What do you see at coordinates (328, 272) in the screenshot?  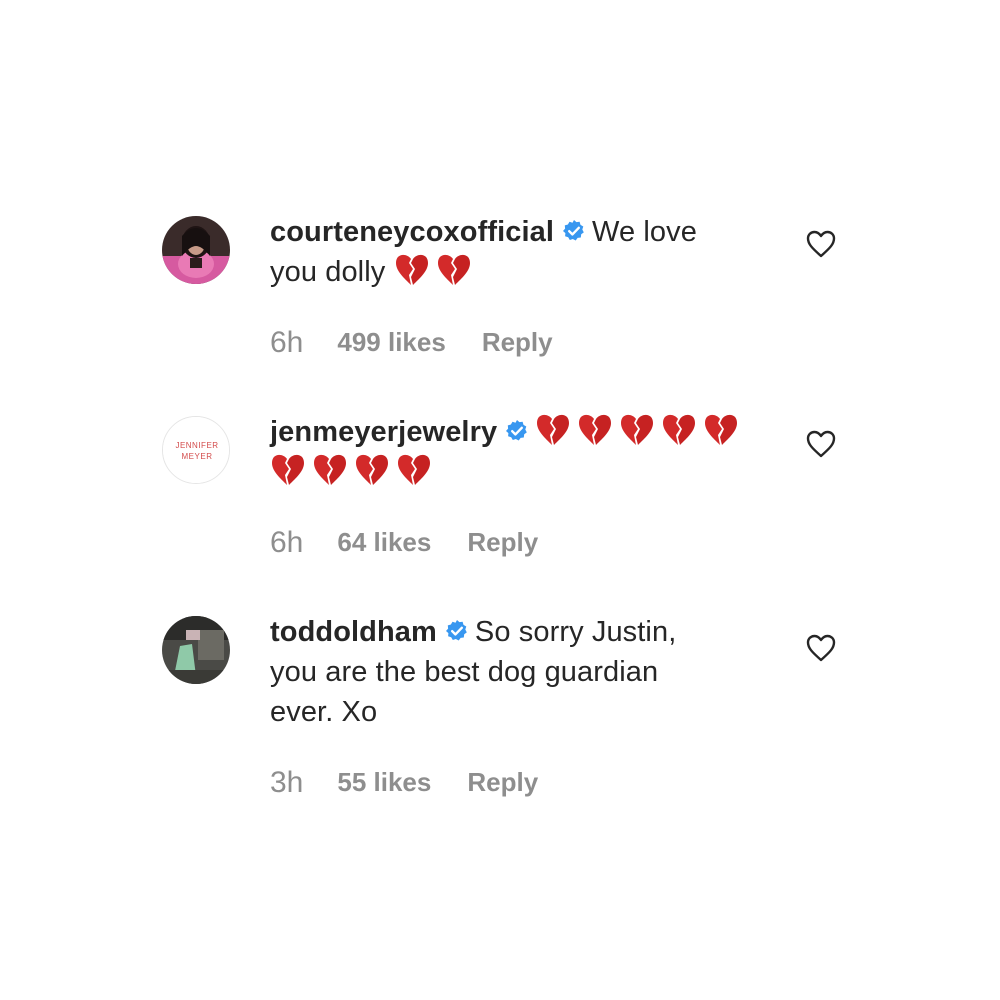 I see `comment-text-line2: you dolly` at bounding box center [328, 272].